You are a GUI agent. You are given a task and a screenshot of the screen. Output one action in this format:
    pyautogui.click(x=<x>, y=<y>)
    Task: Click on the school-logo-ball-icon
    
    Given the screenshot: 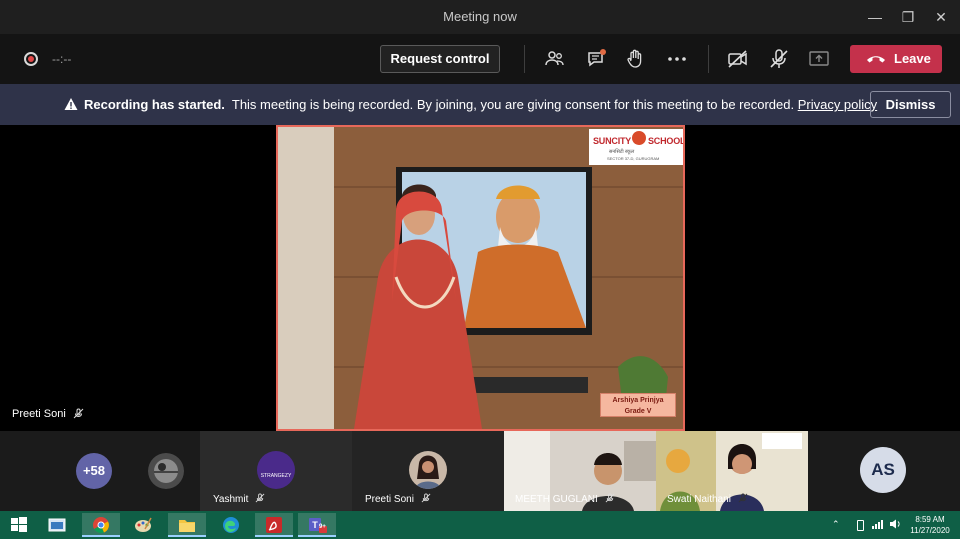 What is the action you would take?
    pyautogui.click(x=639, y=138)
    